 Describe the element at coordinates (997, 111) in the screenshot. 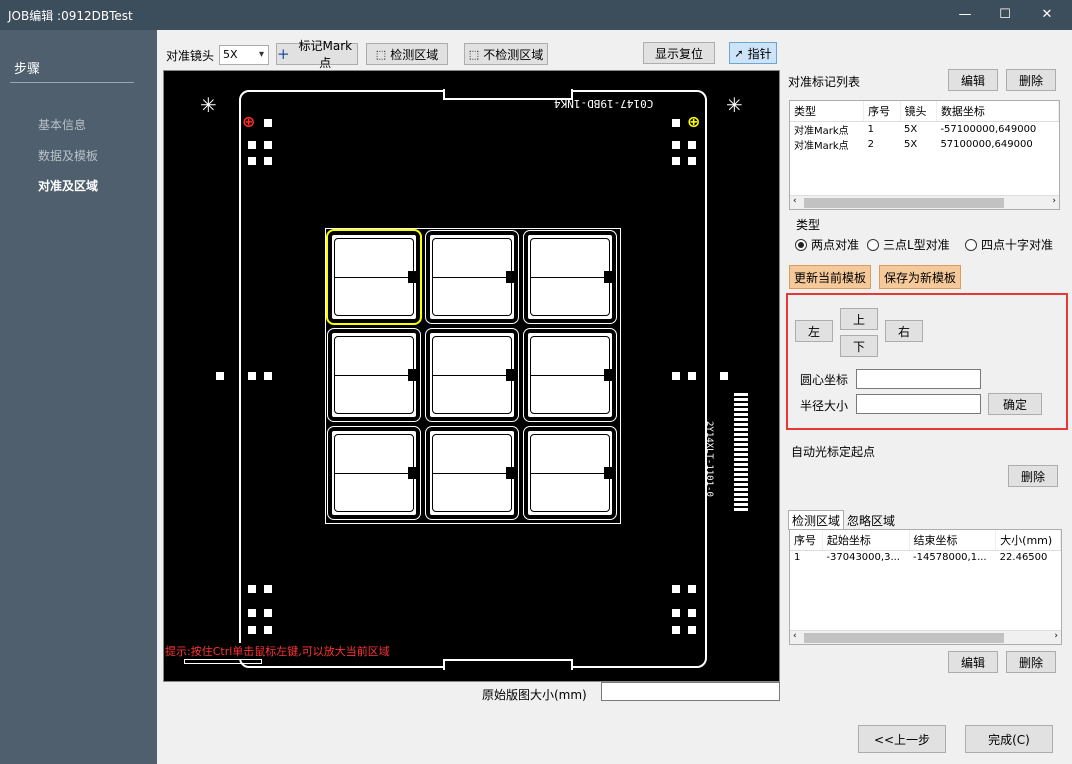

I see `column-header: 数据坐标` at that location.